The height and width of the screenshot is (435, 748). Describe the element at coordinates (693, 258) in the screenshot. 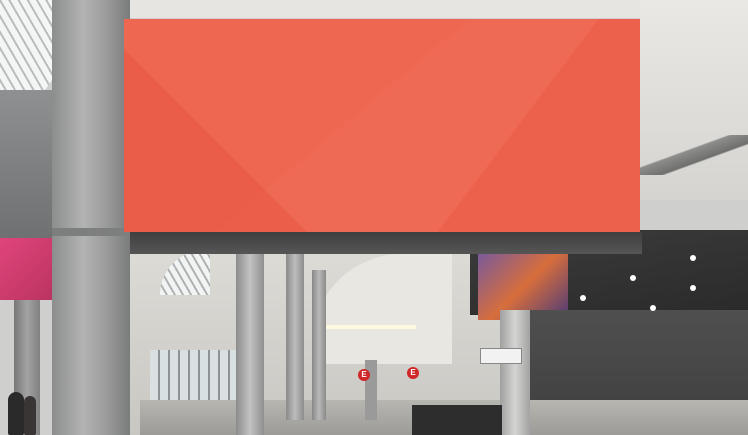

I see `ceiling-lights` at that location.